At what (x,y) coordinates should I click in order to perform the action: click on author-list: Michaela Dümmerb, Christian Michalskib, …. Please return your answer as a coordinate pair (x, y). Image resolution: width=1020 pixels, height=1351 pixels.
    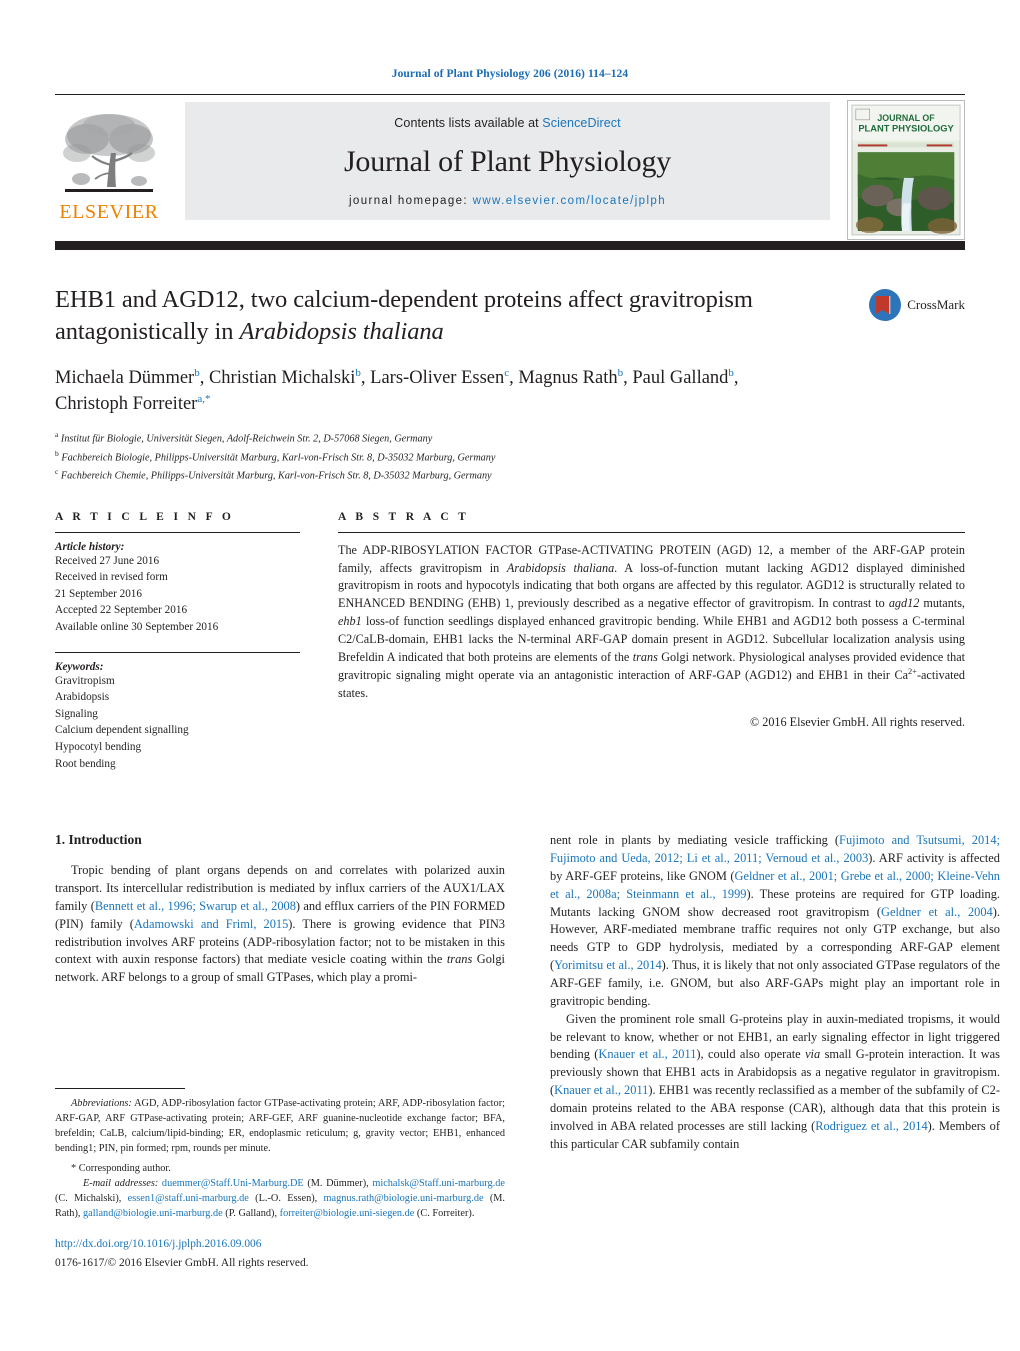
    Looking at the image, I should click on (397, 390).